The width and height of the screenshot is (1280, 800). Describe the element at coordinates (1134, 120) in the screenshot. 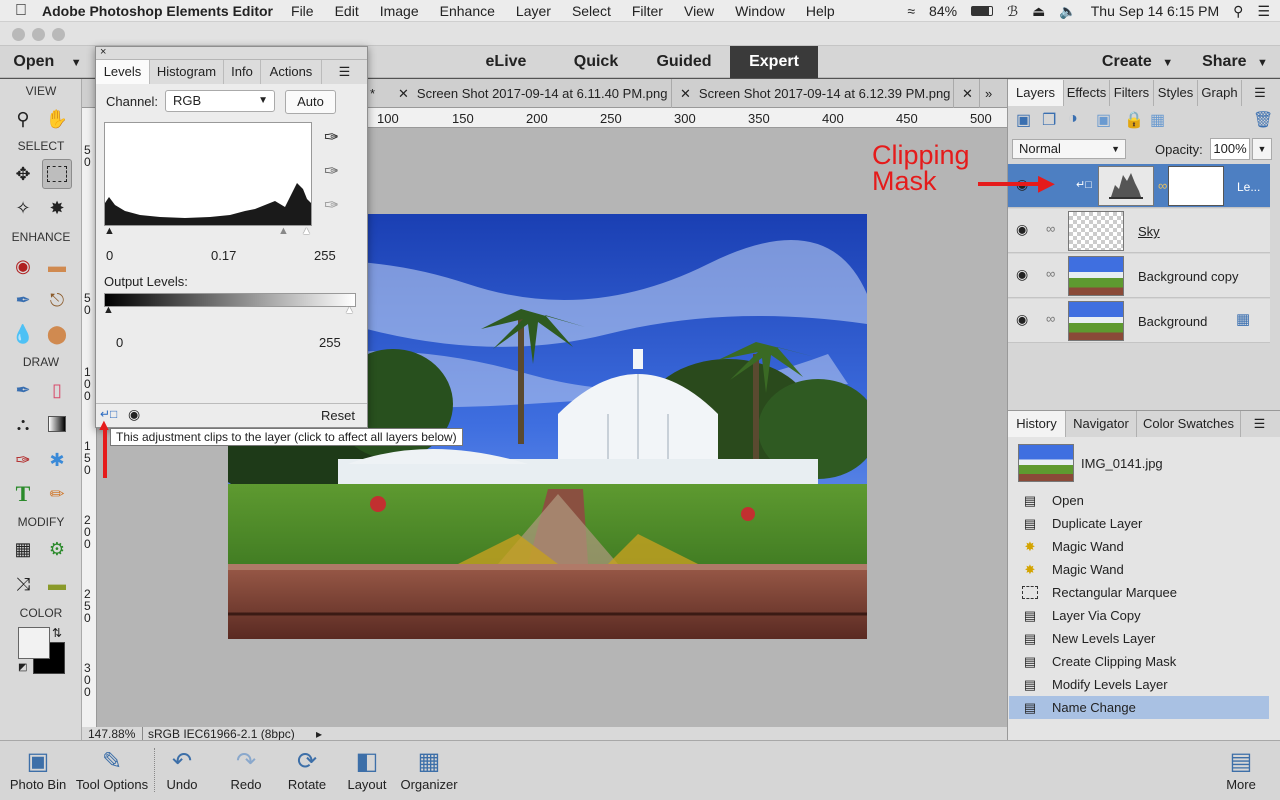

I see `lock-icon: 🔒` at that location.